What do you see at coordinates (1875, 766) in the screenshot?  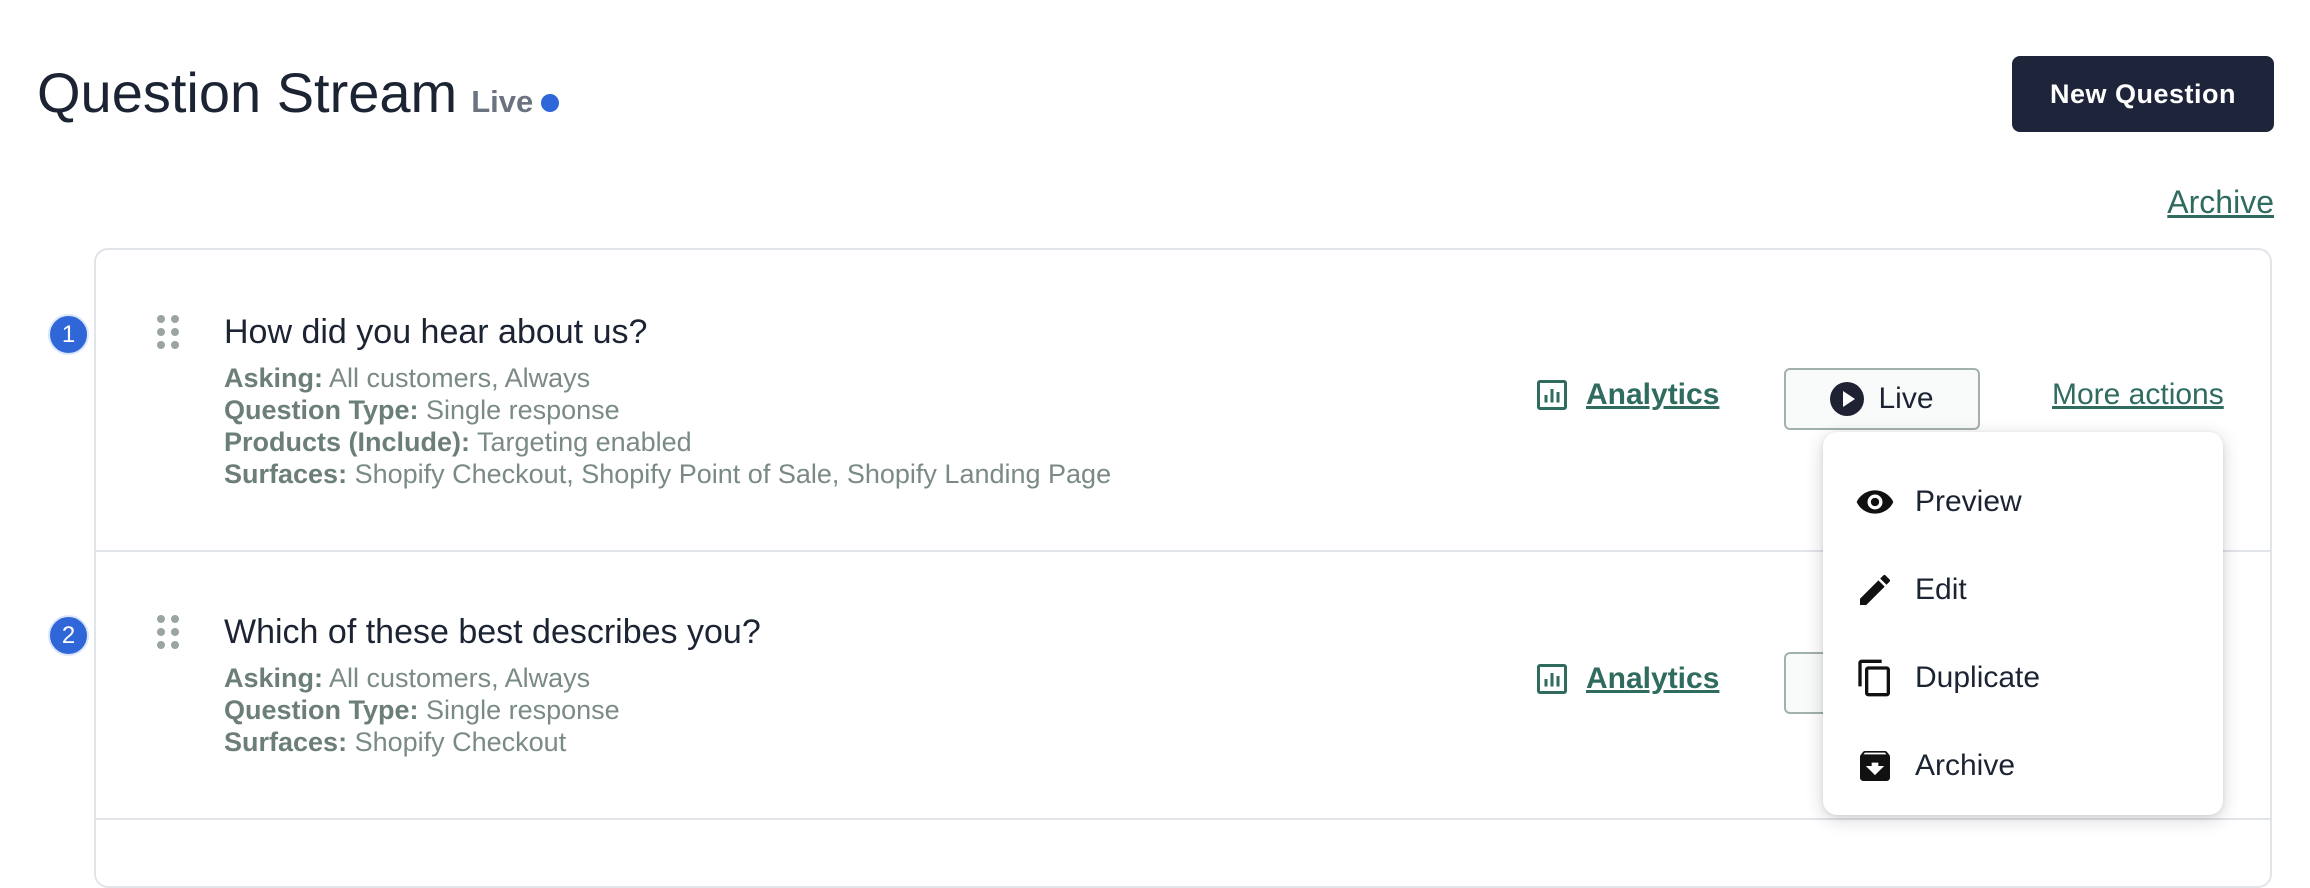 I see `archive-icon` at bounding box center [1875, 766].